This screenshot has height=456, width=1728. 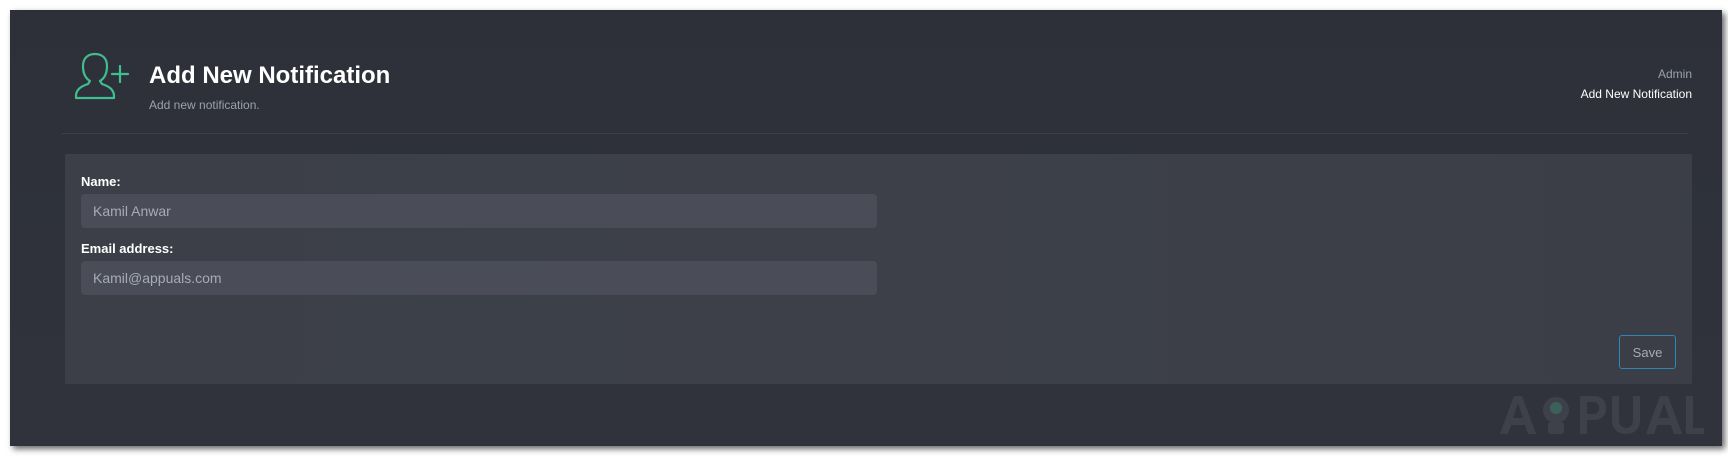 I want to click on save-button: Save, so click(x=1647, y=352).